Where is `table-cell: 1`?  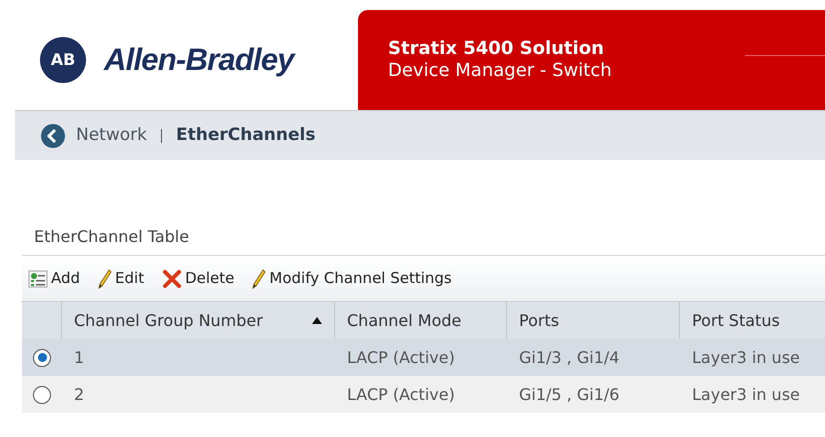
table-cell: 1 is located at coordinates (79, 357).